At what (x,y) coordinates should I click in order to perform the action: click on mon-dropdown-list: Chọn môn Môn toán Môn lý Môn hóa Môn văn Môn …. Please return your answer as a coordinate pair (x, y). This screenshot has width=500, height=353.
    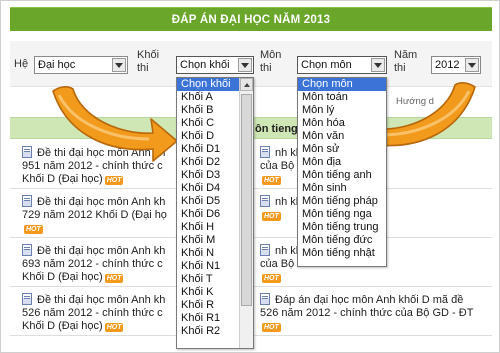
    Looking at the image, I should click on (342, 172).